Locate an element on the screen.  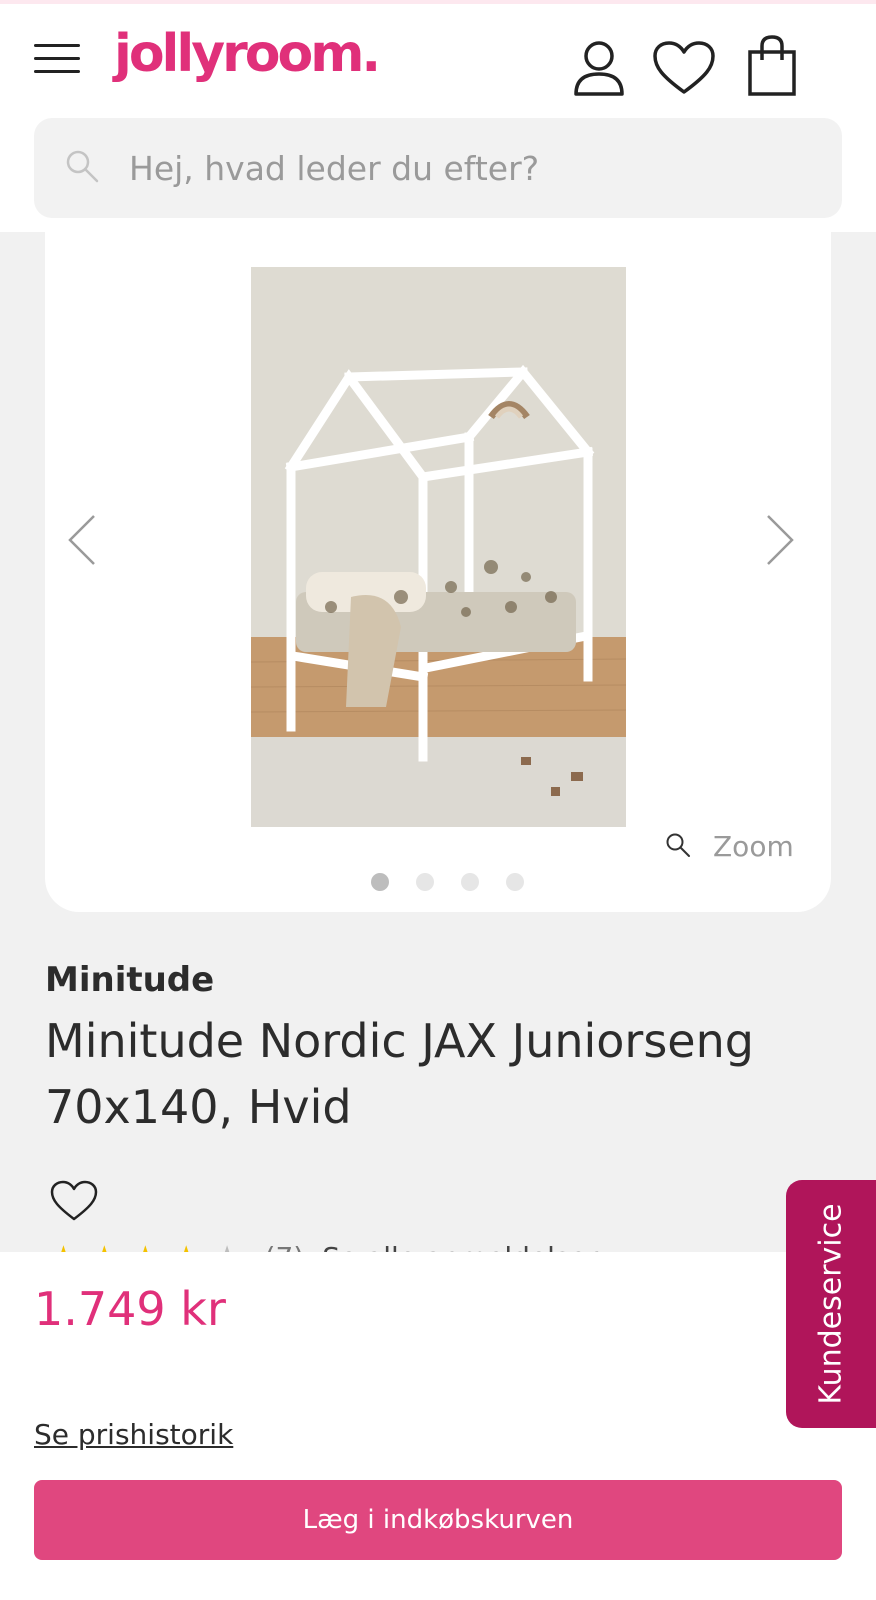
search-bar is located at coordinates (438, 168).